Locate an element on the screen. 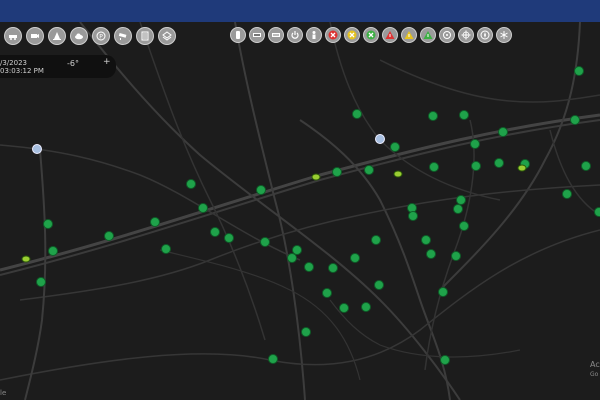  incident-red-x-icon is located at coordinates (333, 35).